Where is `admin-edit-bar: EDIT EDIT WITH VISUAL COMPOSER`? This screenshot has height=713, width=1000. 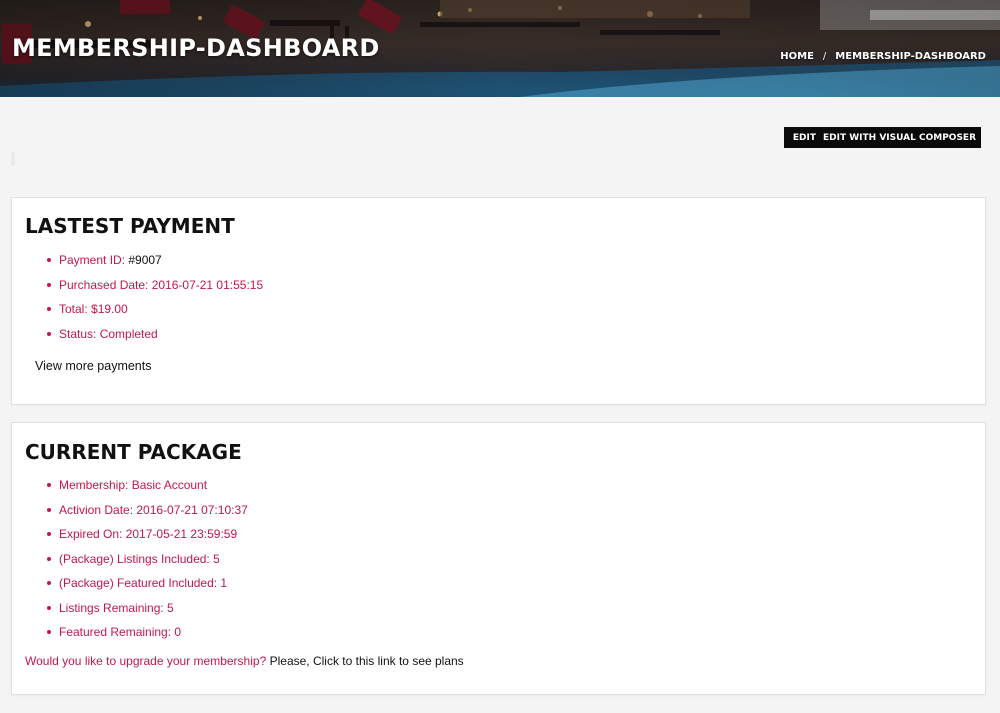 admin-edit-bar: EDIT EDIT WITH VISUAL COMPOSER is located at coordinates (882, 137).